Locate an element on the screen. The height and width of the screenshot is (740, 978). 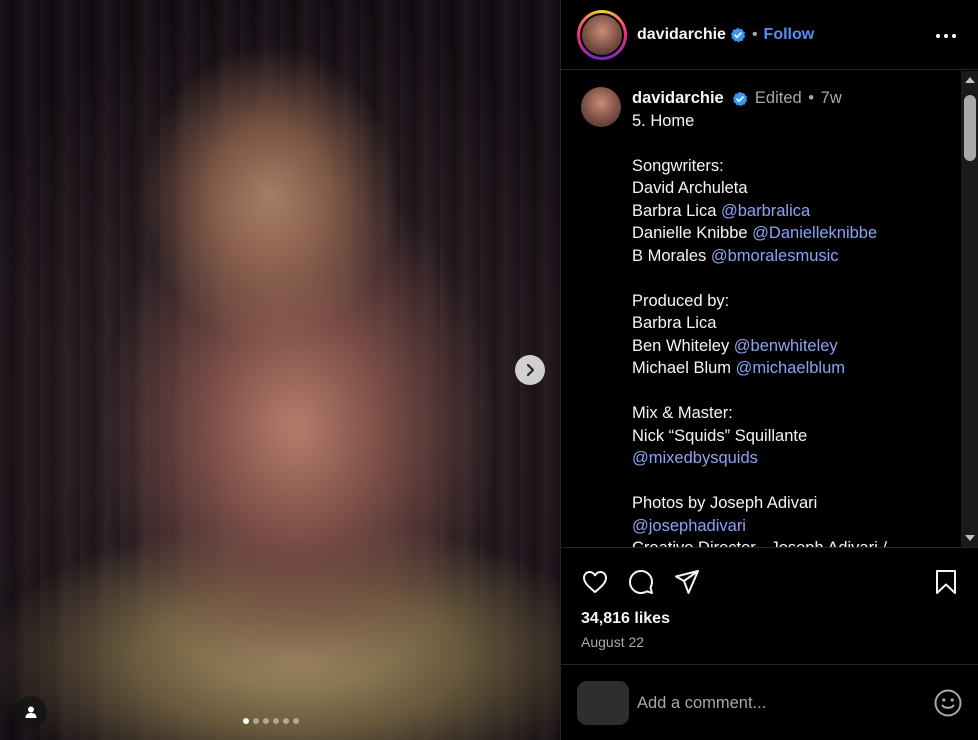
caption-mention-link: @benwhiteley is located at coordinates (786, 346).